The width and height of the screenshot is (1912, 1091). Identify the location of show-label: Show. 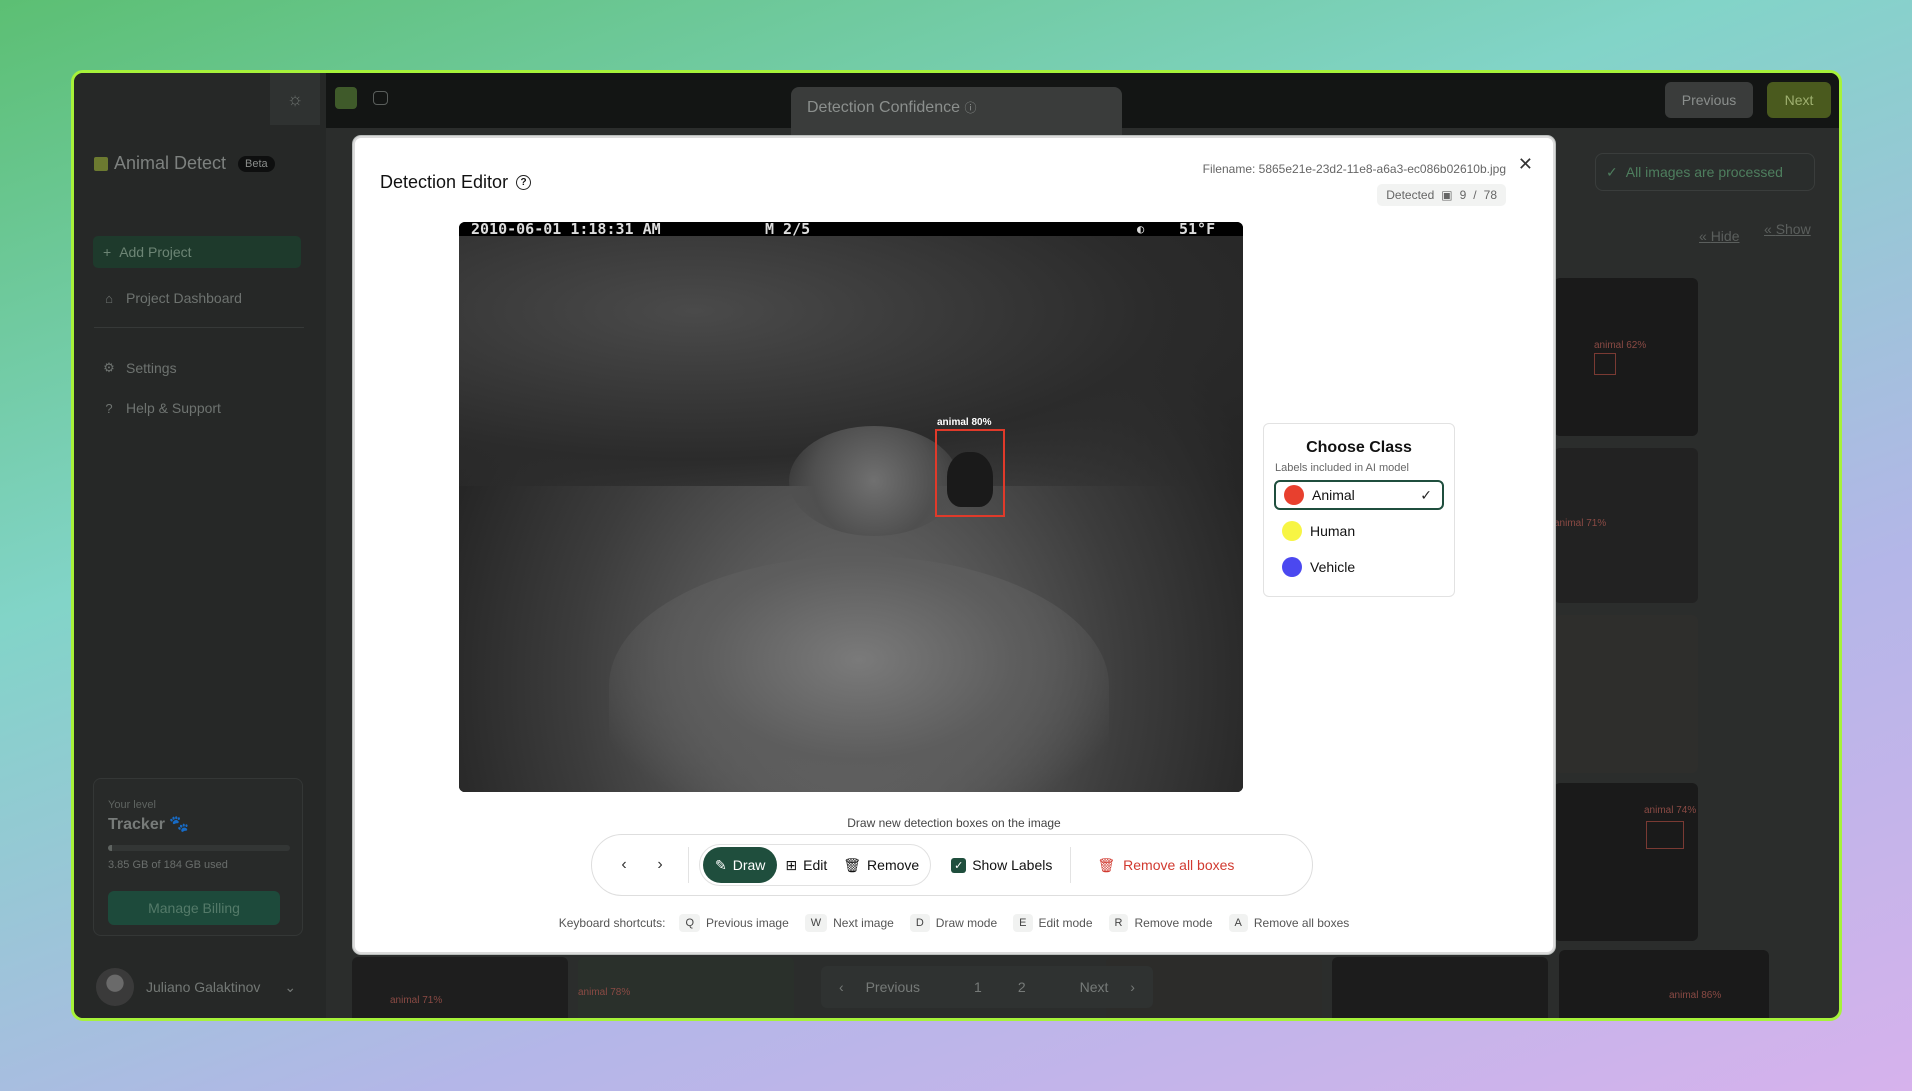
(1793, 229).